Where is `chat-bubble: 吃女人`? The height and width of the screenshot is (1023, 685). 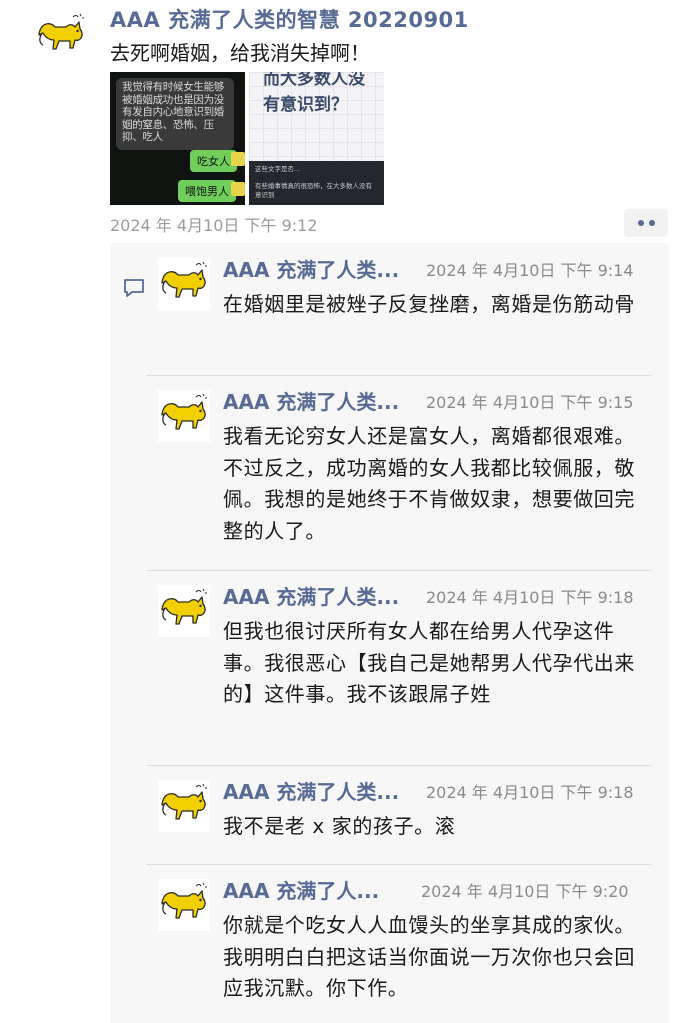
chat-bubble: 吃女人 is located at coordinates (213, 161).